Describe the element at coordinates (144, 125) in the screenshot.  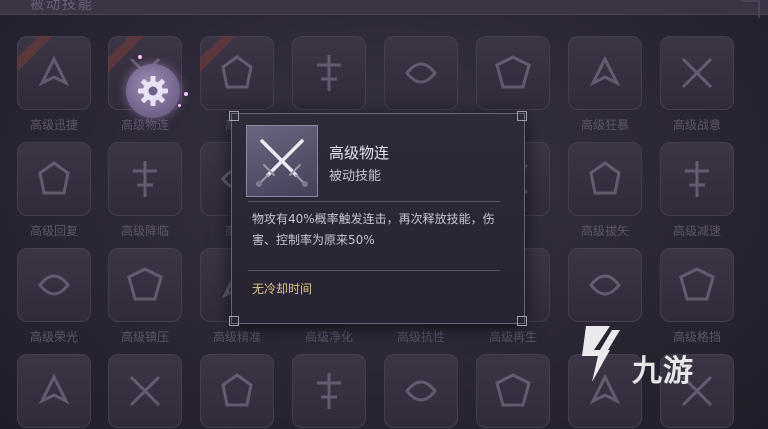
I see `skill-slot-label: 高级物连` at that location.